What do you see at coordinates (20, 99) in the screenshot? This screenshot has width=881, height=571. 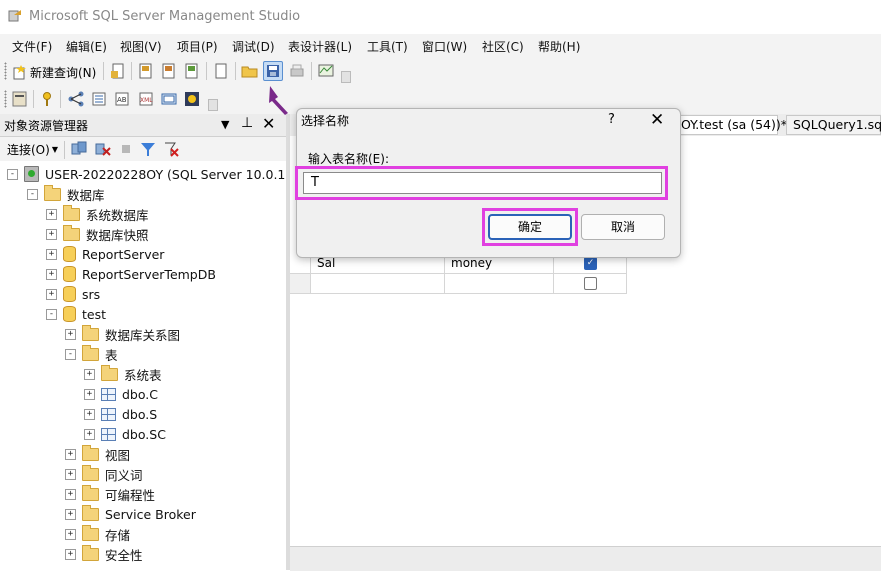 I see `generate-change-script-icon` at bounding box center [20, 99].